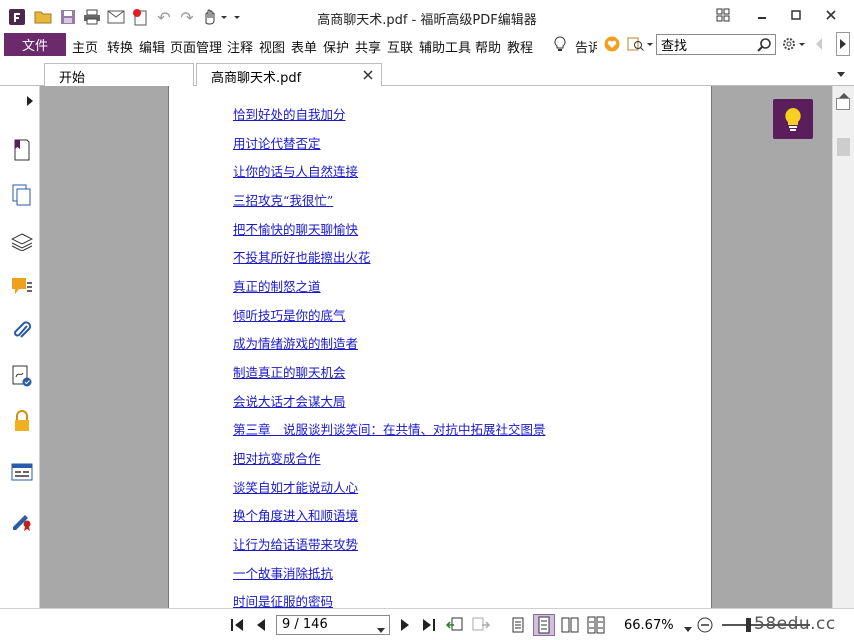 Image resolution: width=854 pixels, height=640 pixels. Describe the element at coordinates (272, 46) in the screenshot. I see `menu-view: 视图` at that location.